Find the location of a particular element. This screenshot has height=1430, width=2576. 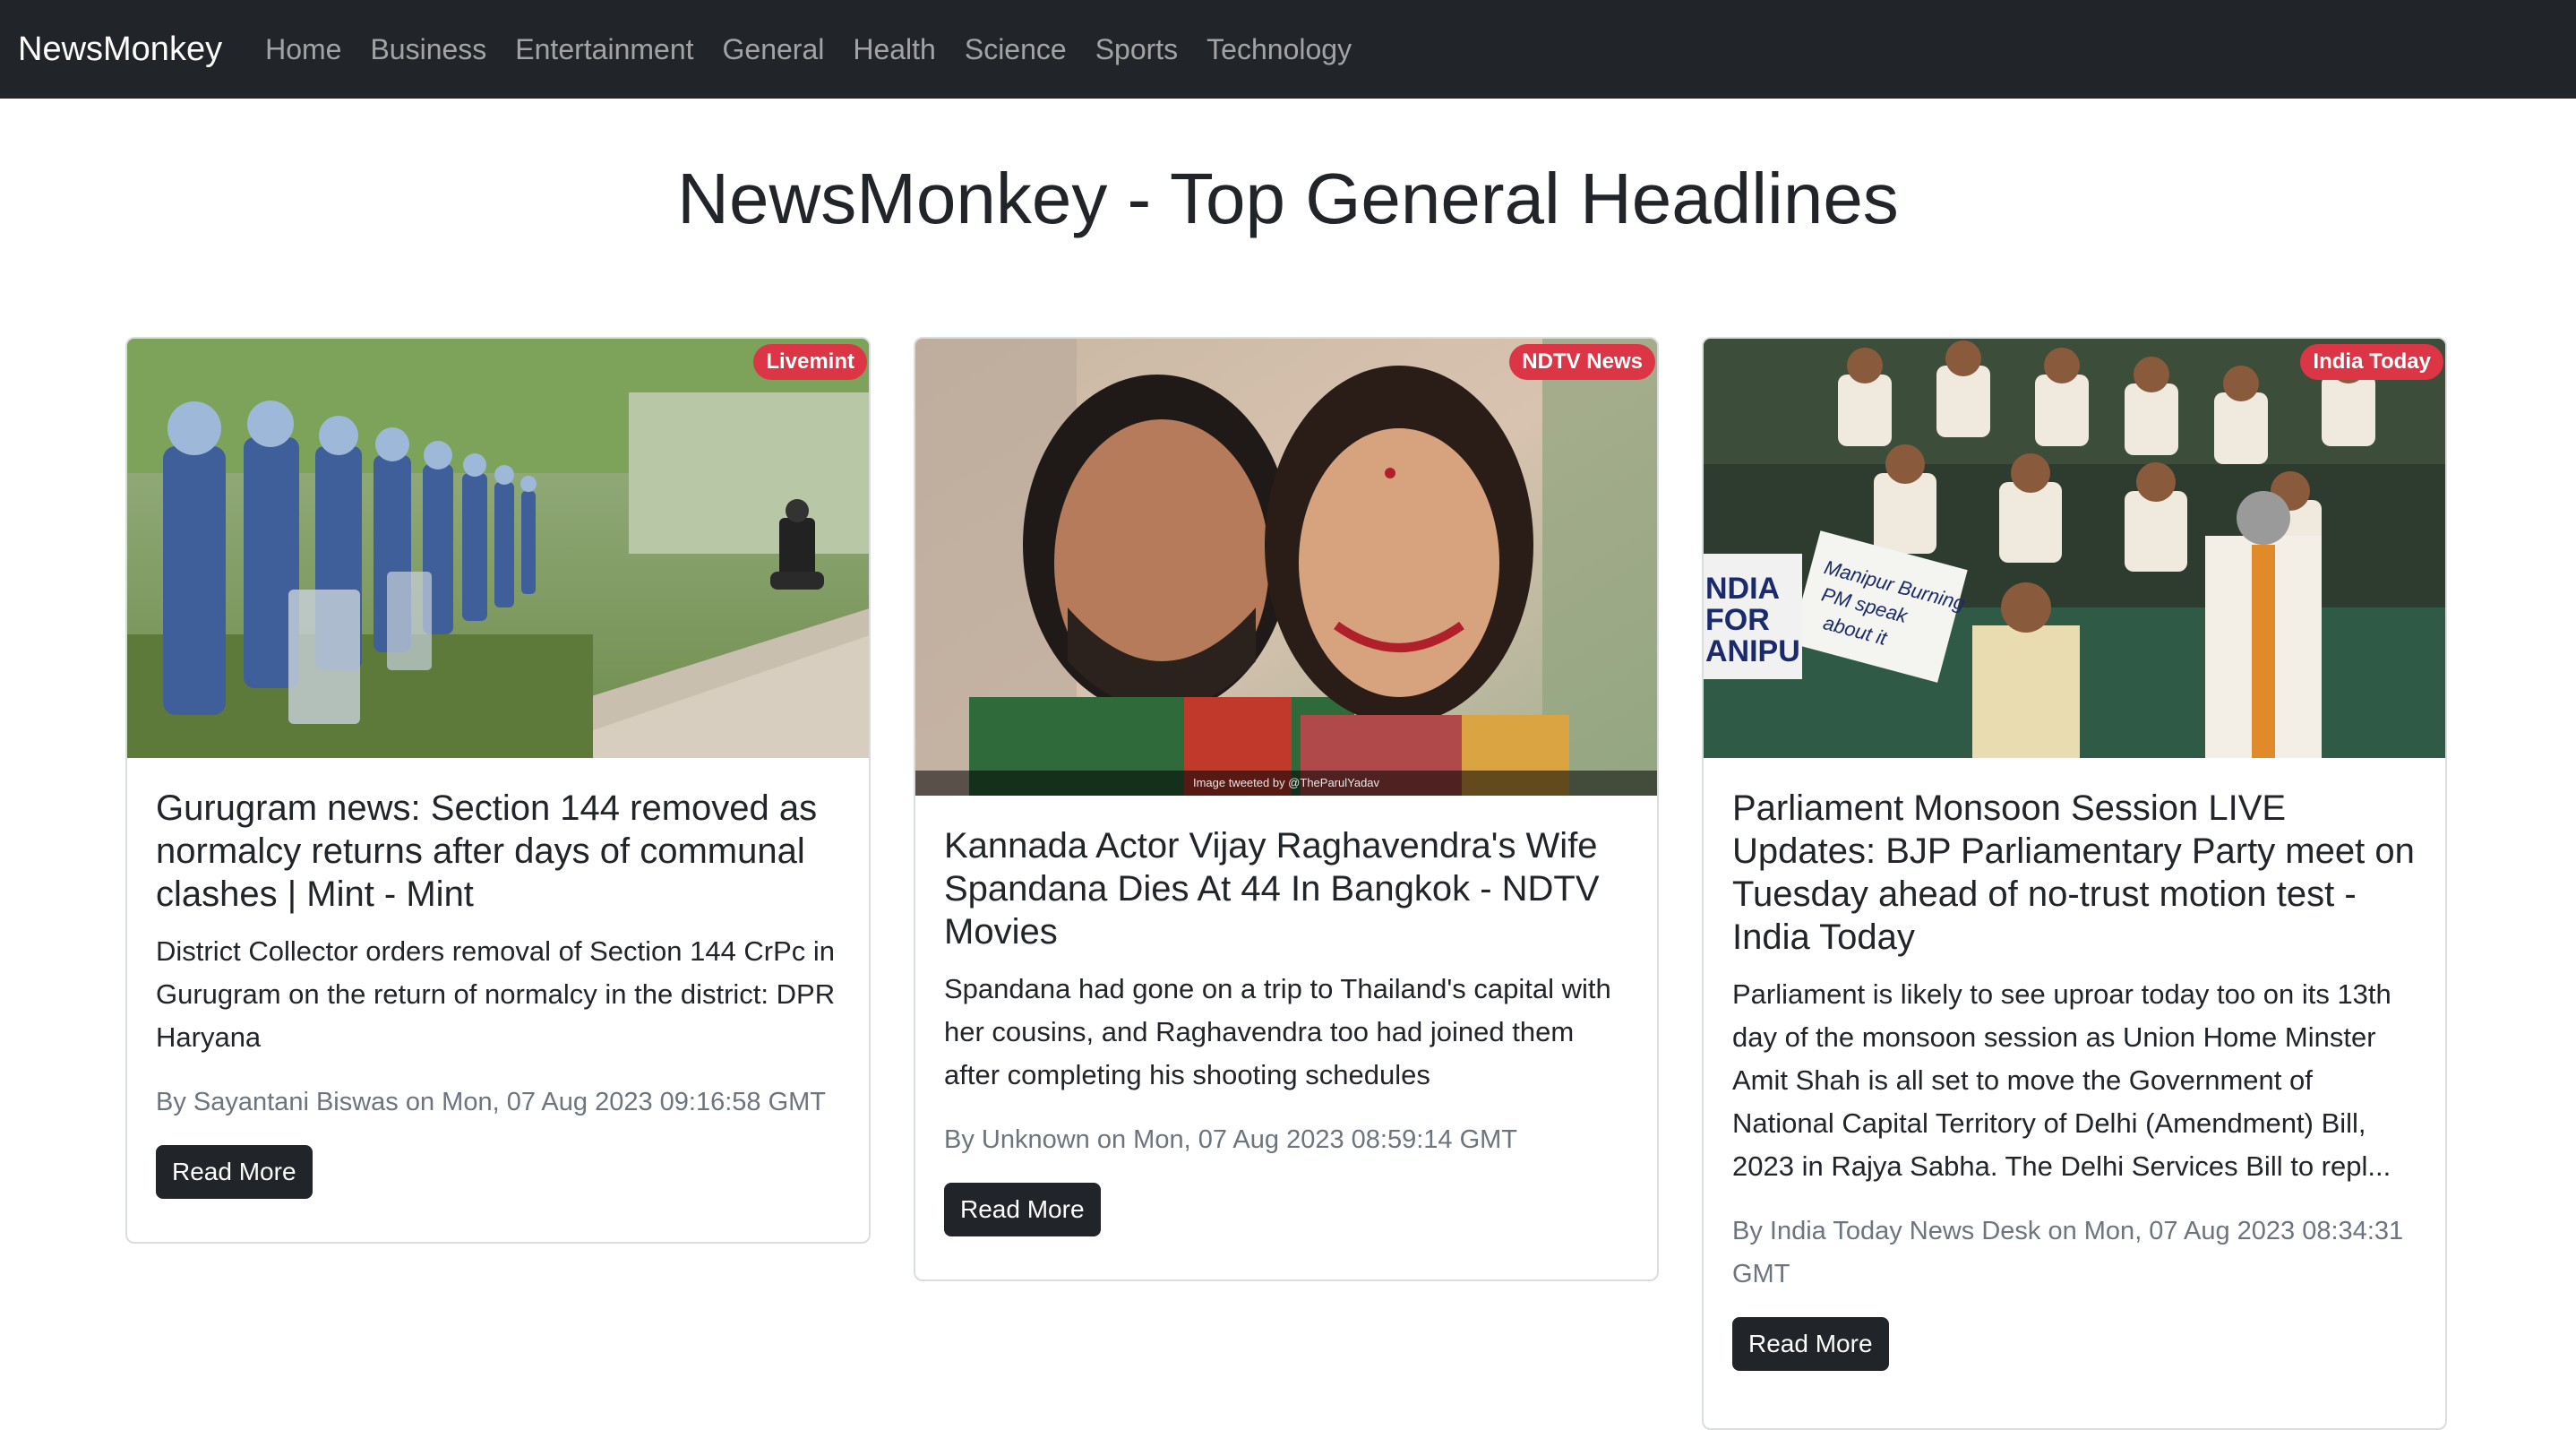

nav-link-business: Business is located at coordinates (428, 49).